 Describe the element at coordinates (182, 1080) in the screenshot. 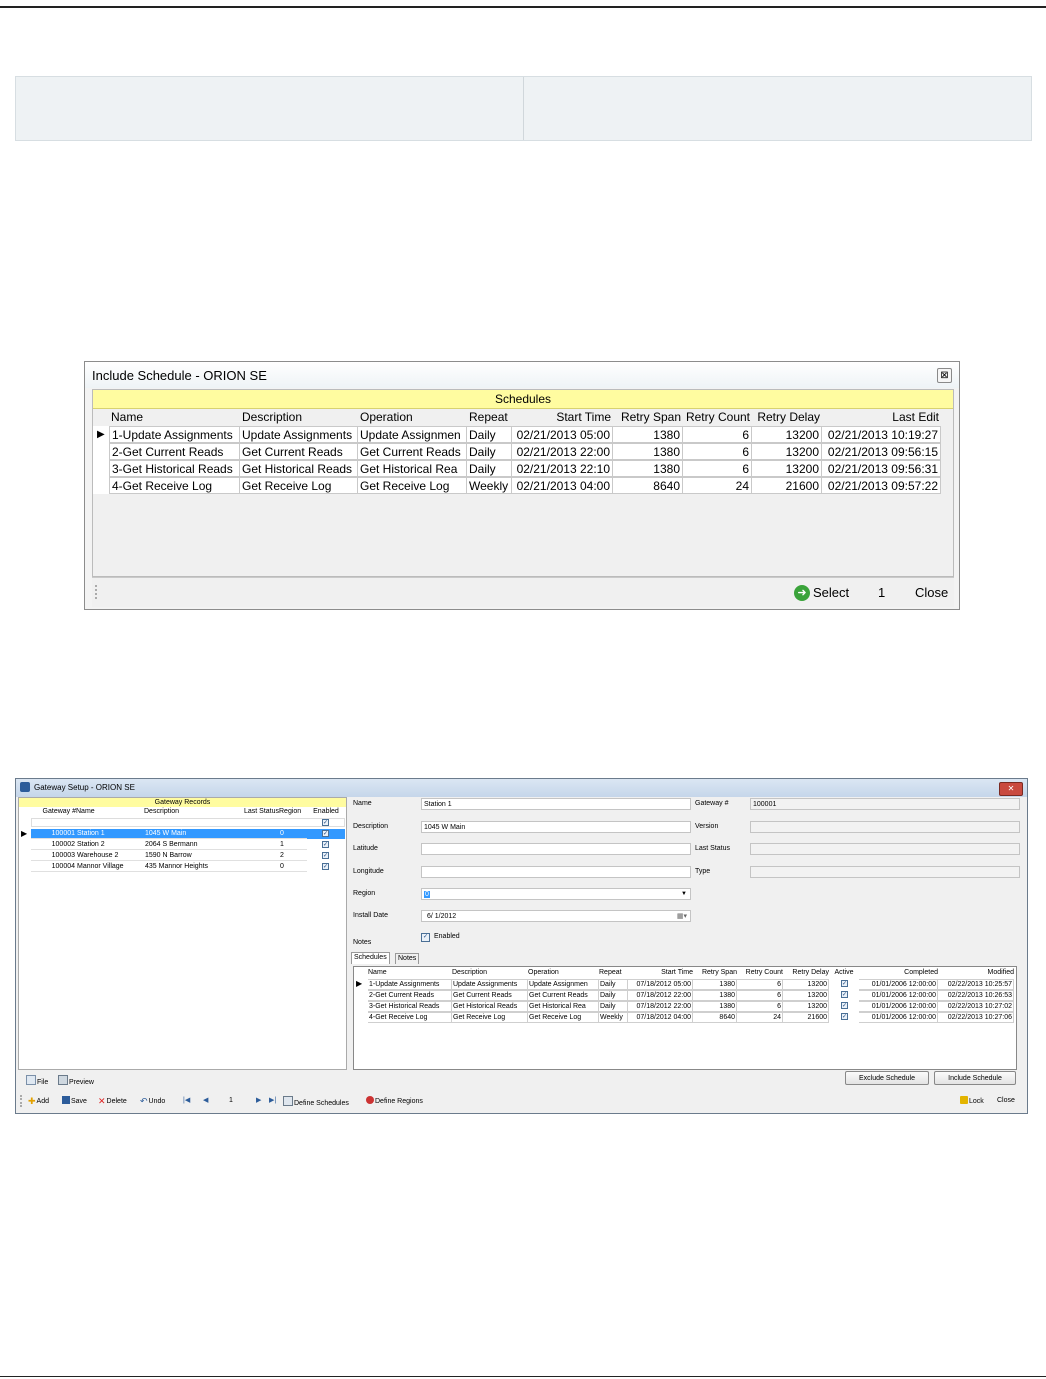

I see `left-footer: File Preview` at that location.